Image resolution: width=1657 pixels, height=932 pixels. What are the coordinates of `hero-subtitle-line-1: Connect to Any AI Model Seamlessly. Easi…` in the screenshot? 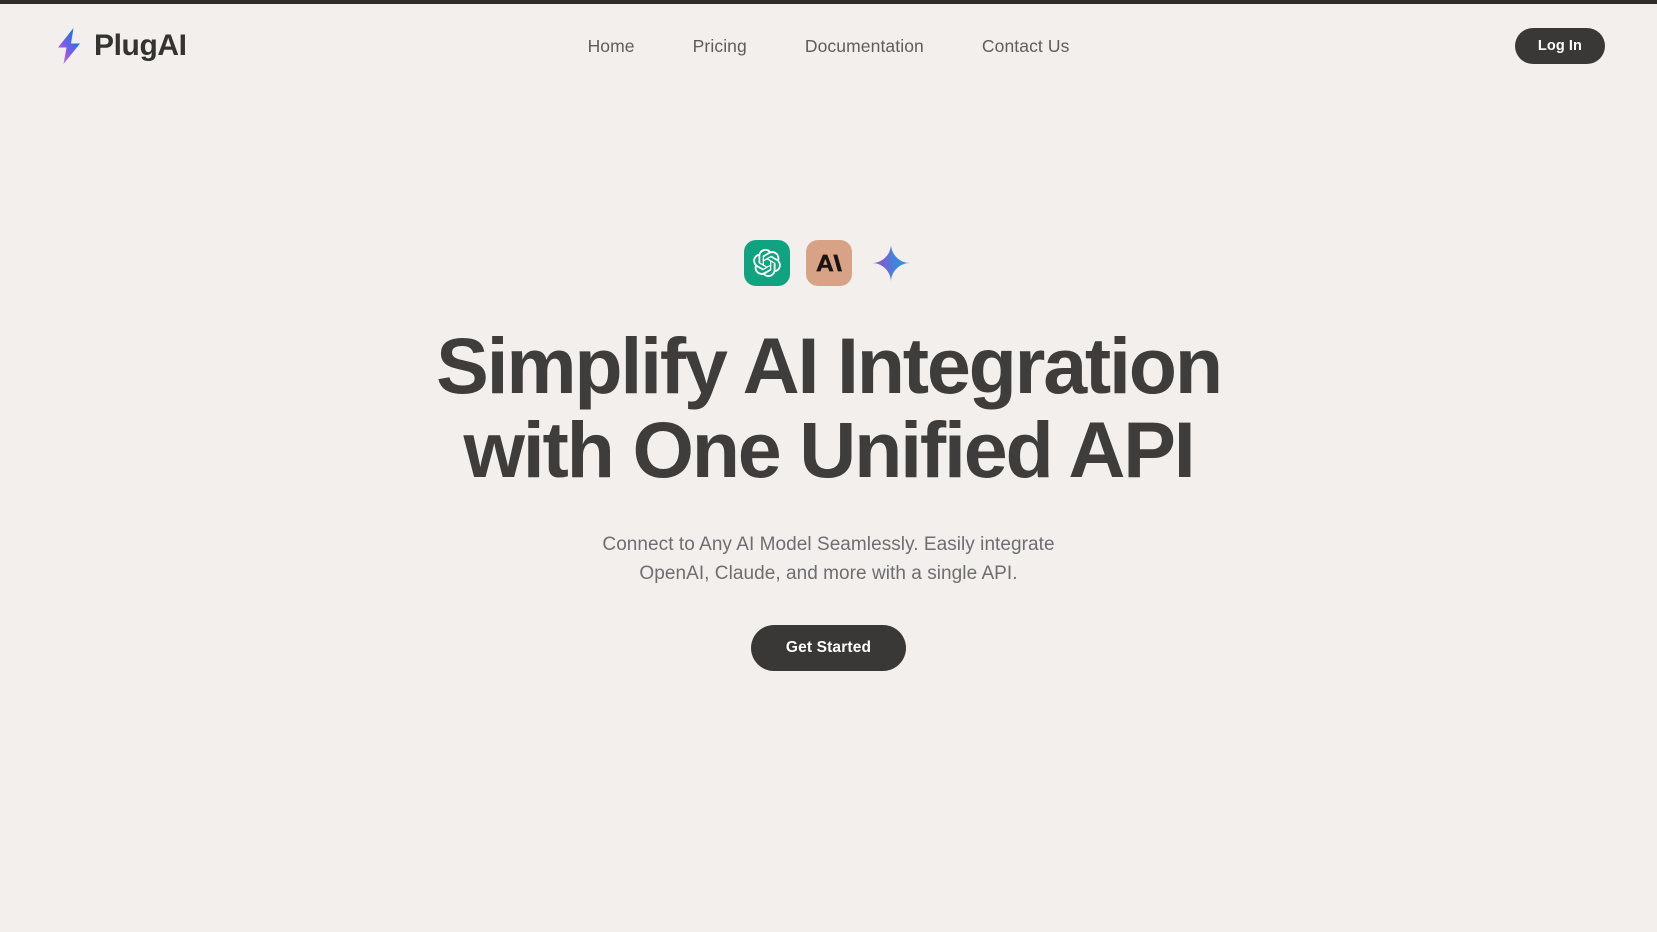 It's located at (828, 545).